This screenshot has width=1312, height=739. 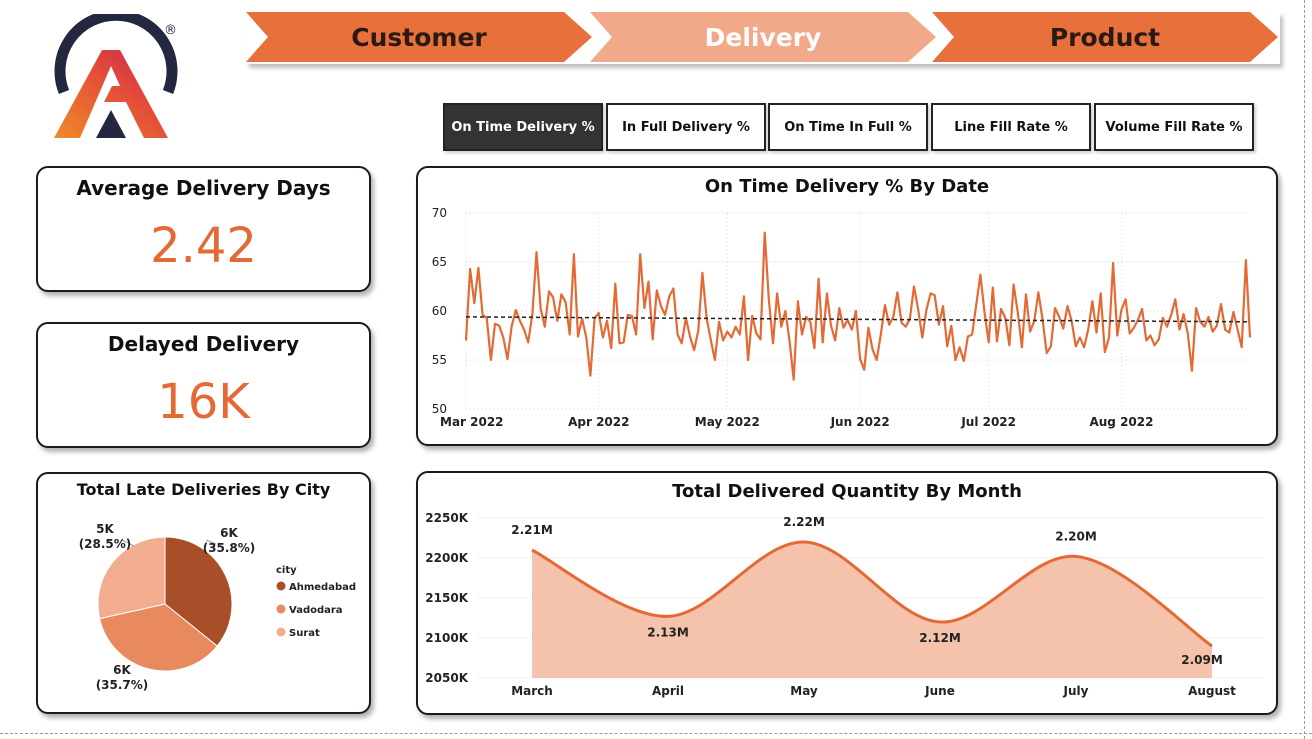 I want to click on data-label: 2.20M, so click(x=1076, y=536).